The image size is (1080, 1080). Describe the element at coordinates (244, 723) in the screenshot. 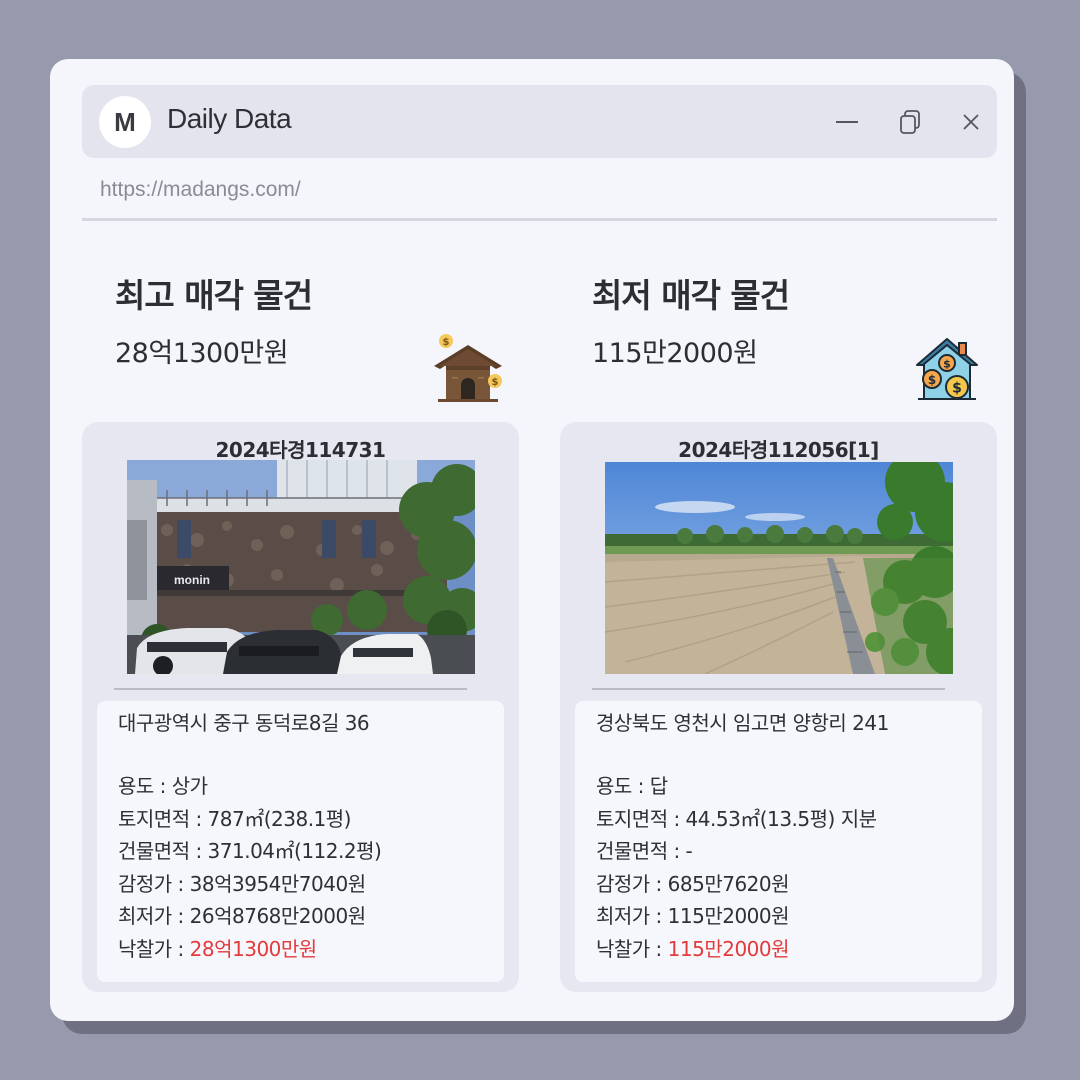

I see `address: 대구광역시 중구 동덕로8길 36` at that location.